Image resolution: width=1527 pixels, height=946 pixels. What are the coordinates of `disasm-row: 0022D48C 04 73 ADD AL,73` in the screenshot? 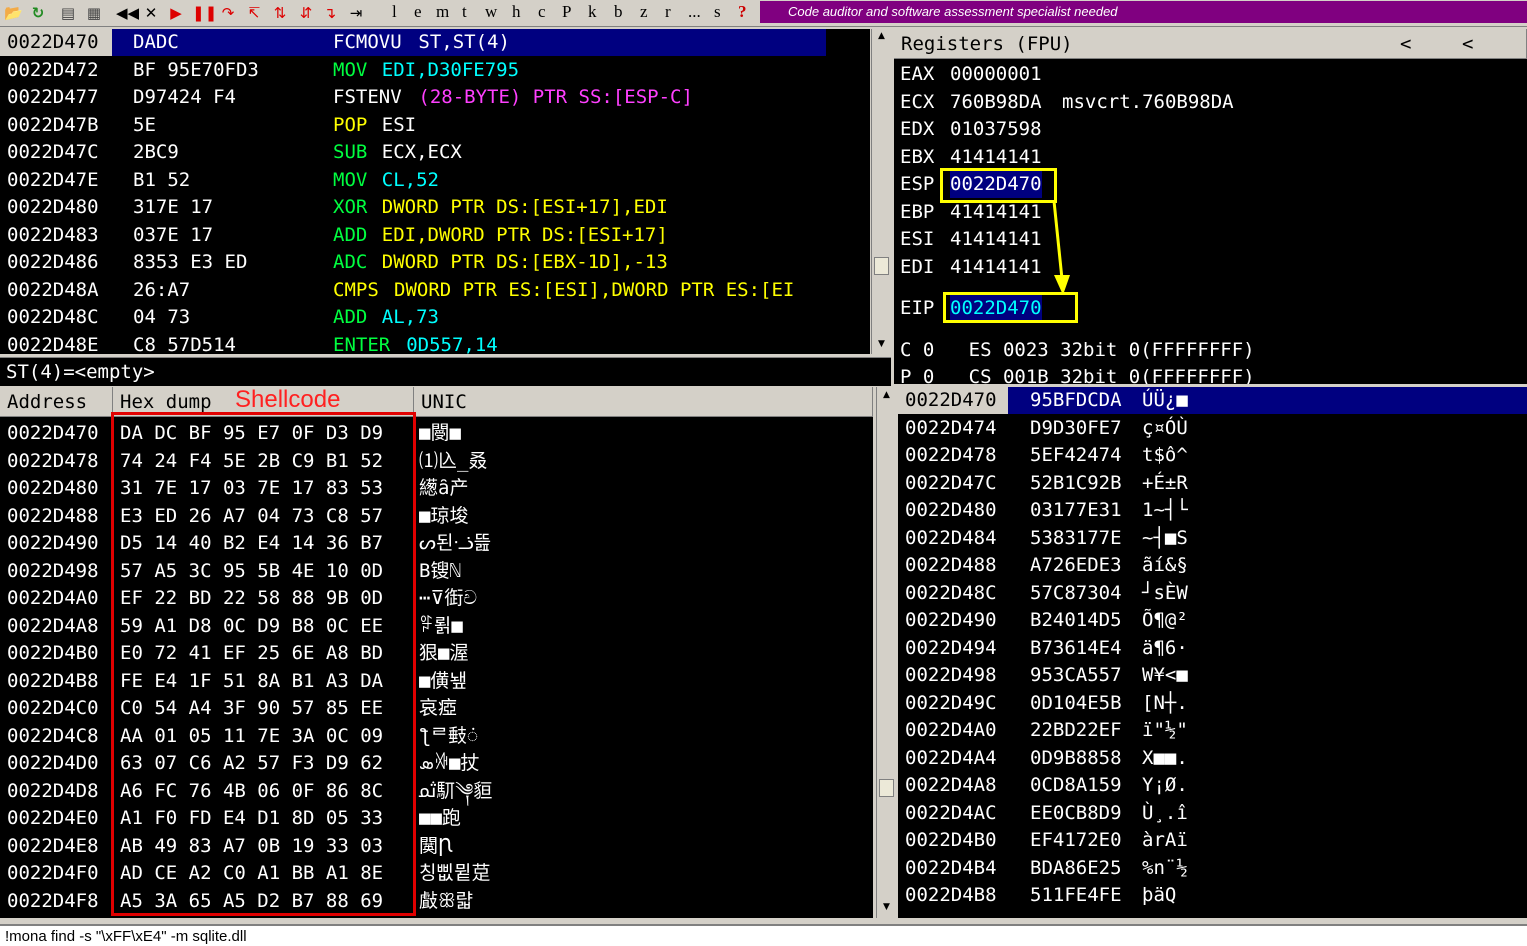 It's located at (435, 317).